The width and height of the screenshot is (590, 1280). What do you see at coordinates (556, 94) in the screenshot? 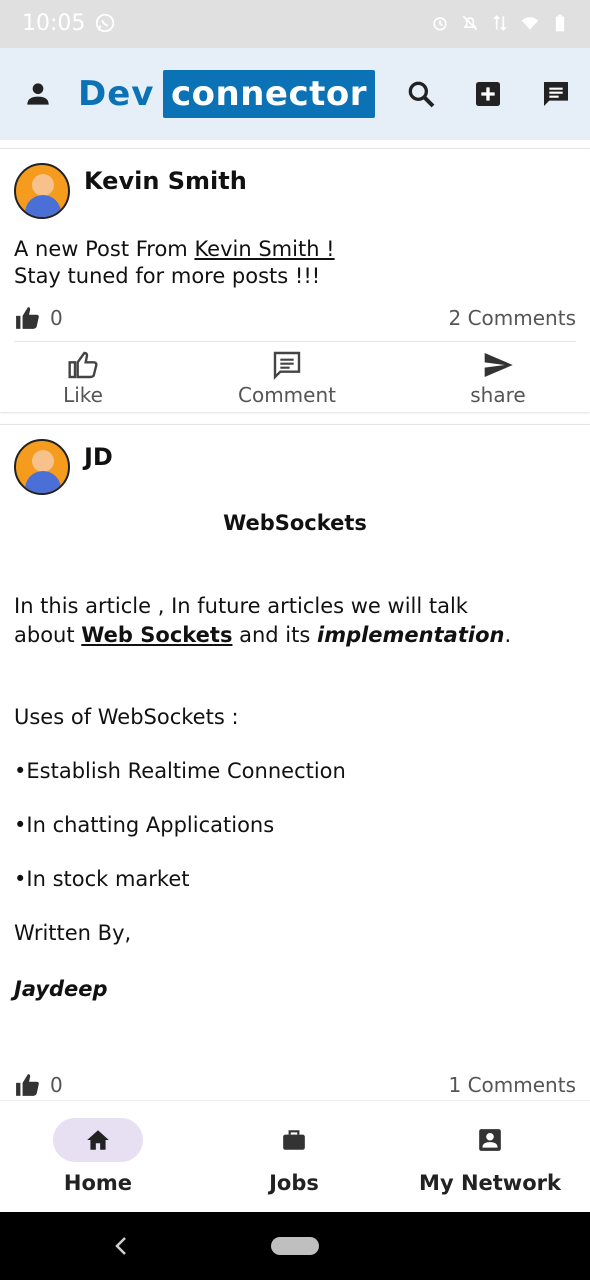
I see `message-icon` at bounding box center [556, 94].